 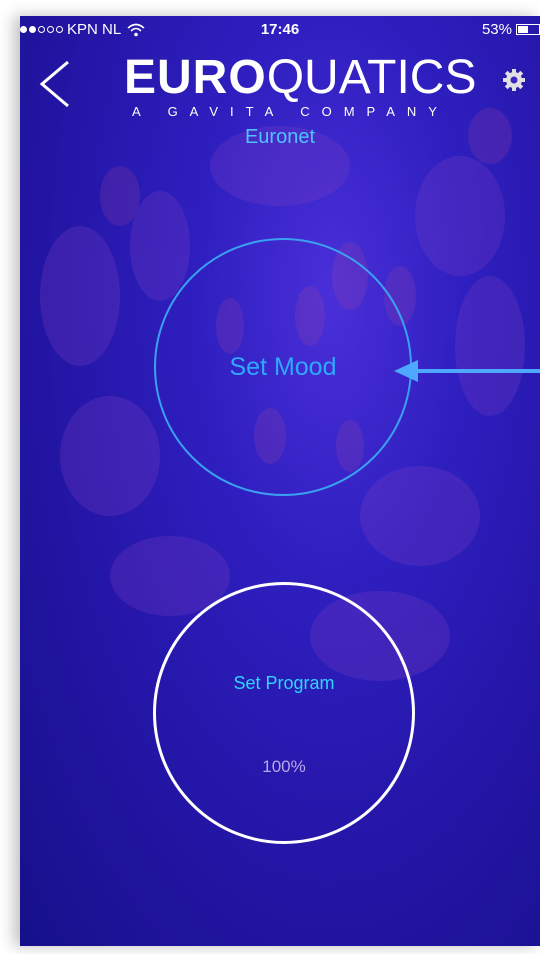 I want to click on arrow-left-icon, so click(x=467, y=371).